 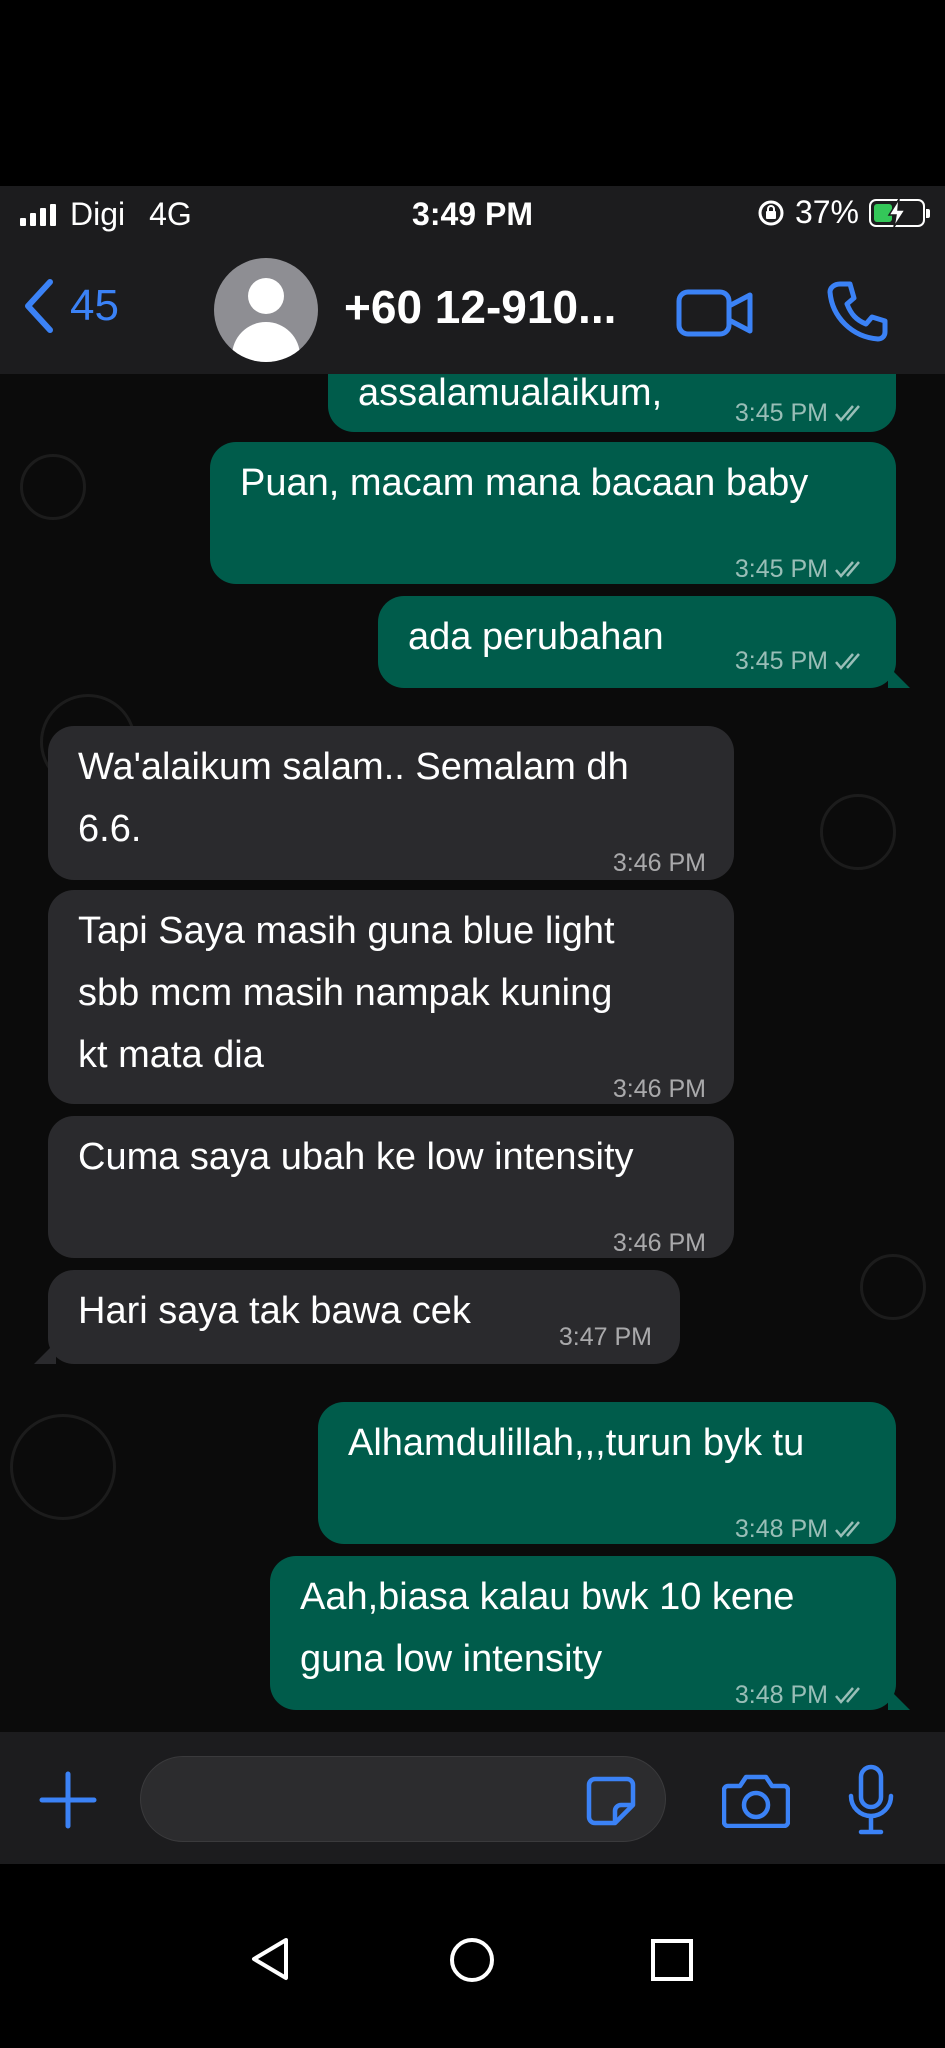 What do you see at coordinates (472, 215) in the screenshot?
I see `status-bar: Digi 4G 3:49 PM 37%` at bounding box center [472, 215].